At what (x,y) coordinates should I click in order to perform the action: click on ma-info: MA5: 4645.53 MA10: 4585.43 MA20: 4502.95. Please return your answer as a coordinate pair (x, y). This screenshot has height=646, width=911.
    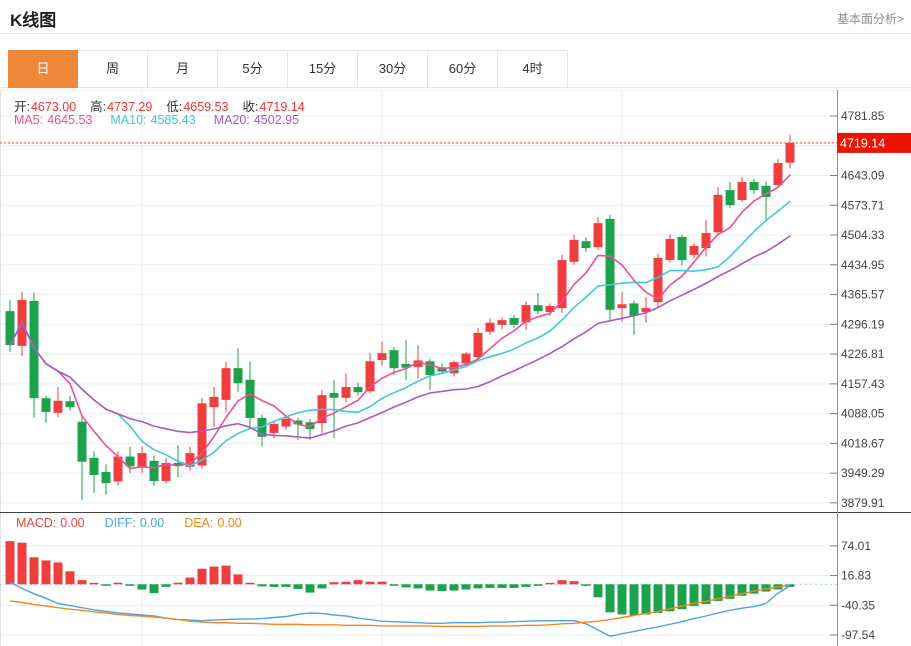
    Looking at the image, I should click on (158, 120).